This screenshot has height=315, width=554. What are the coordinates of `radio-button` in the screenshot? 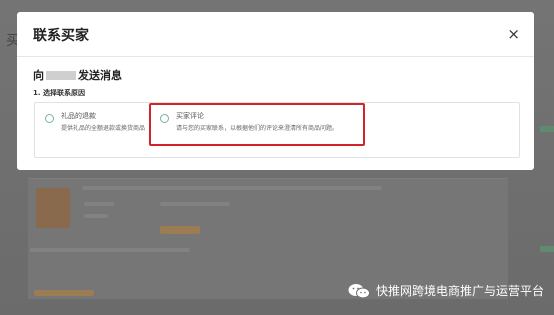 It's located at (49, 118).